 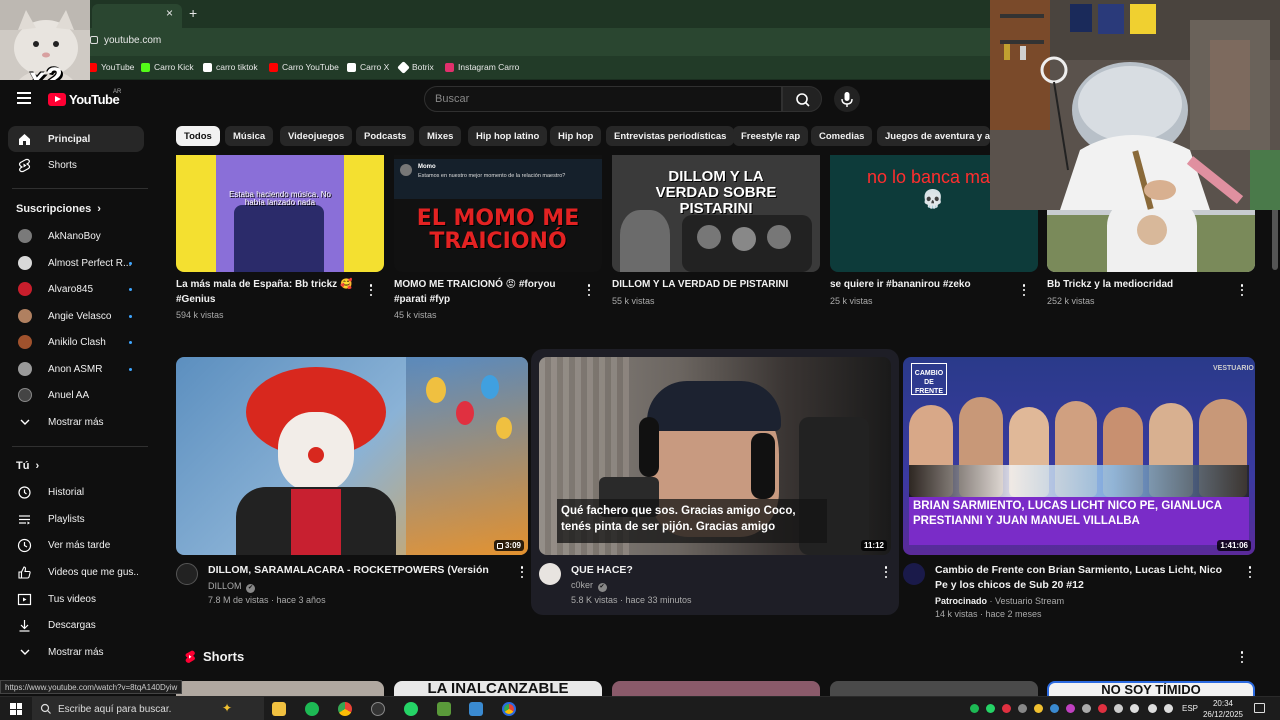 What do you see at coordinates (670, 136) in the screenshot?
I see `chip-entrevistas: Entrevistas periodísticas` at bounding box center [670, 136].